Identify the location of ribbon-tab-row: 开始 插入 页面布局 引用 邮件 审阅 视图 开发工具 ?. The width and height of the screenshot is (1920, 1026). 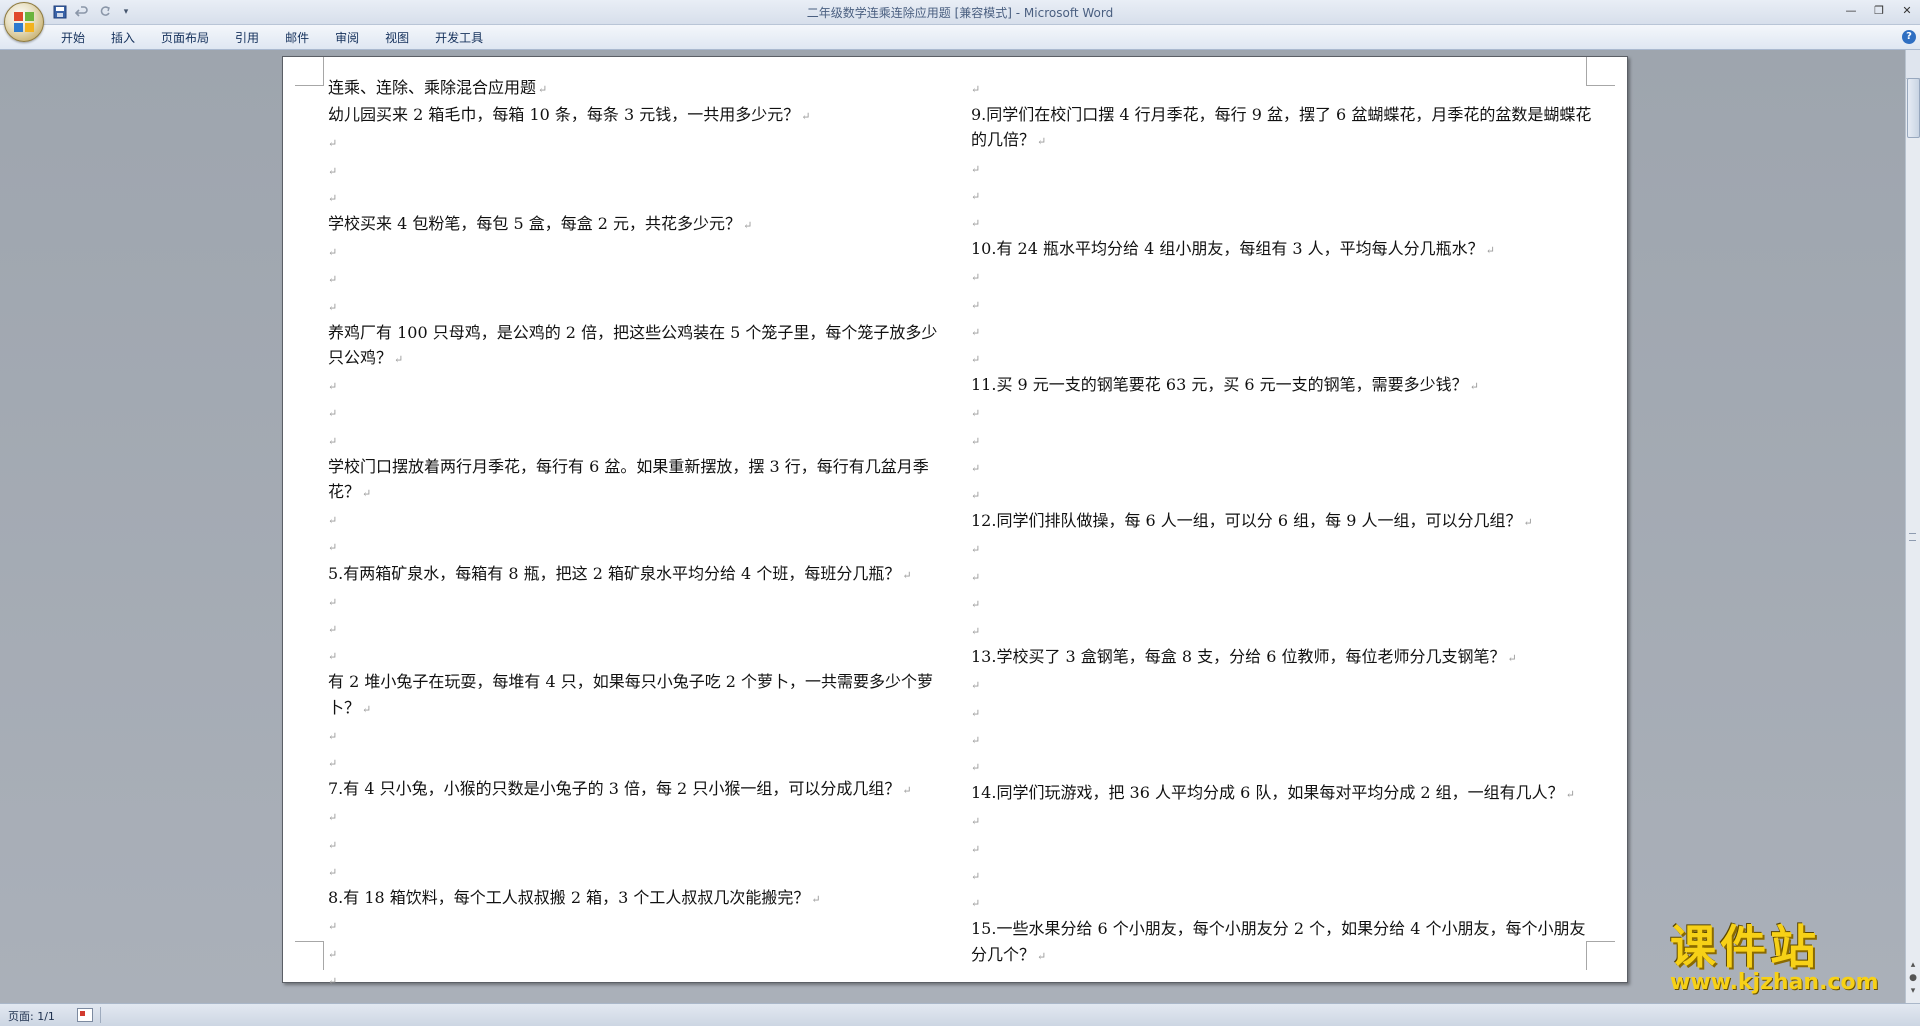
(960, 37).